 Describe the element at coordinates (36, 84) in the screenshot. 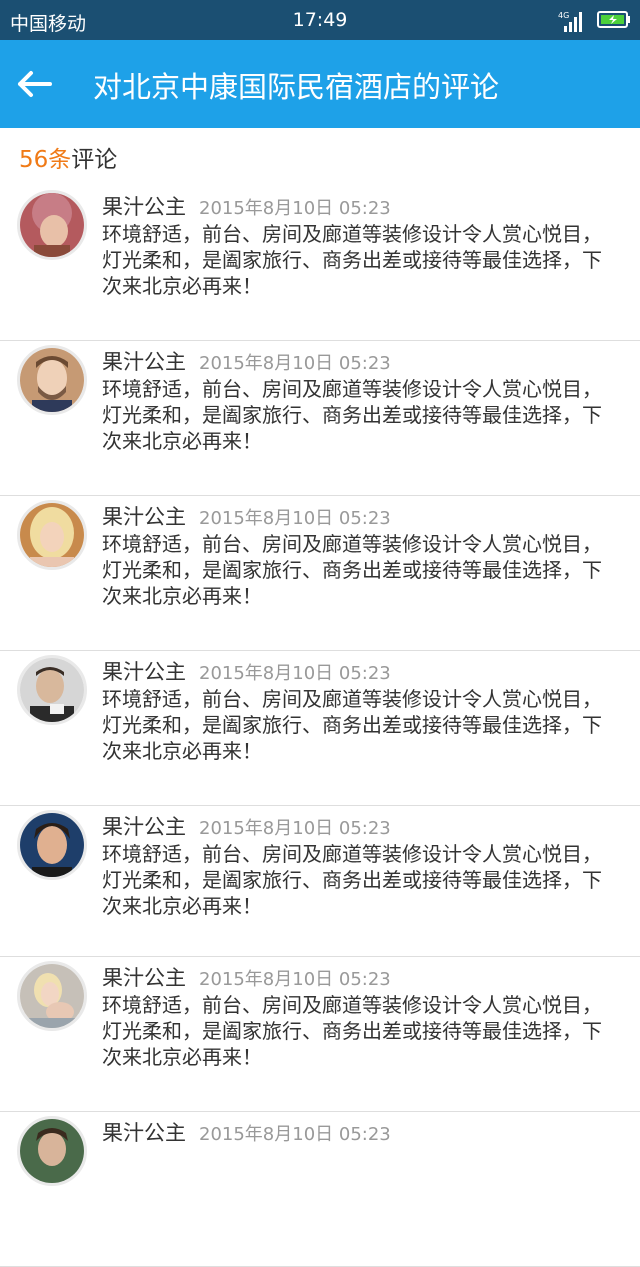

I see `back-arrow-icon` at that location.